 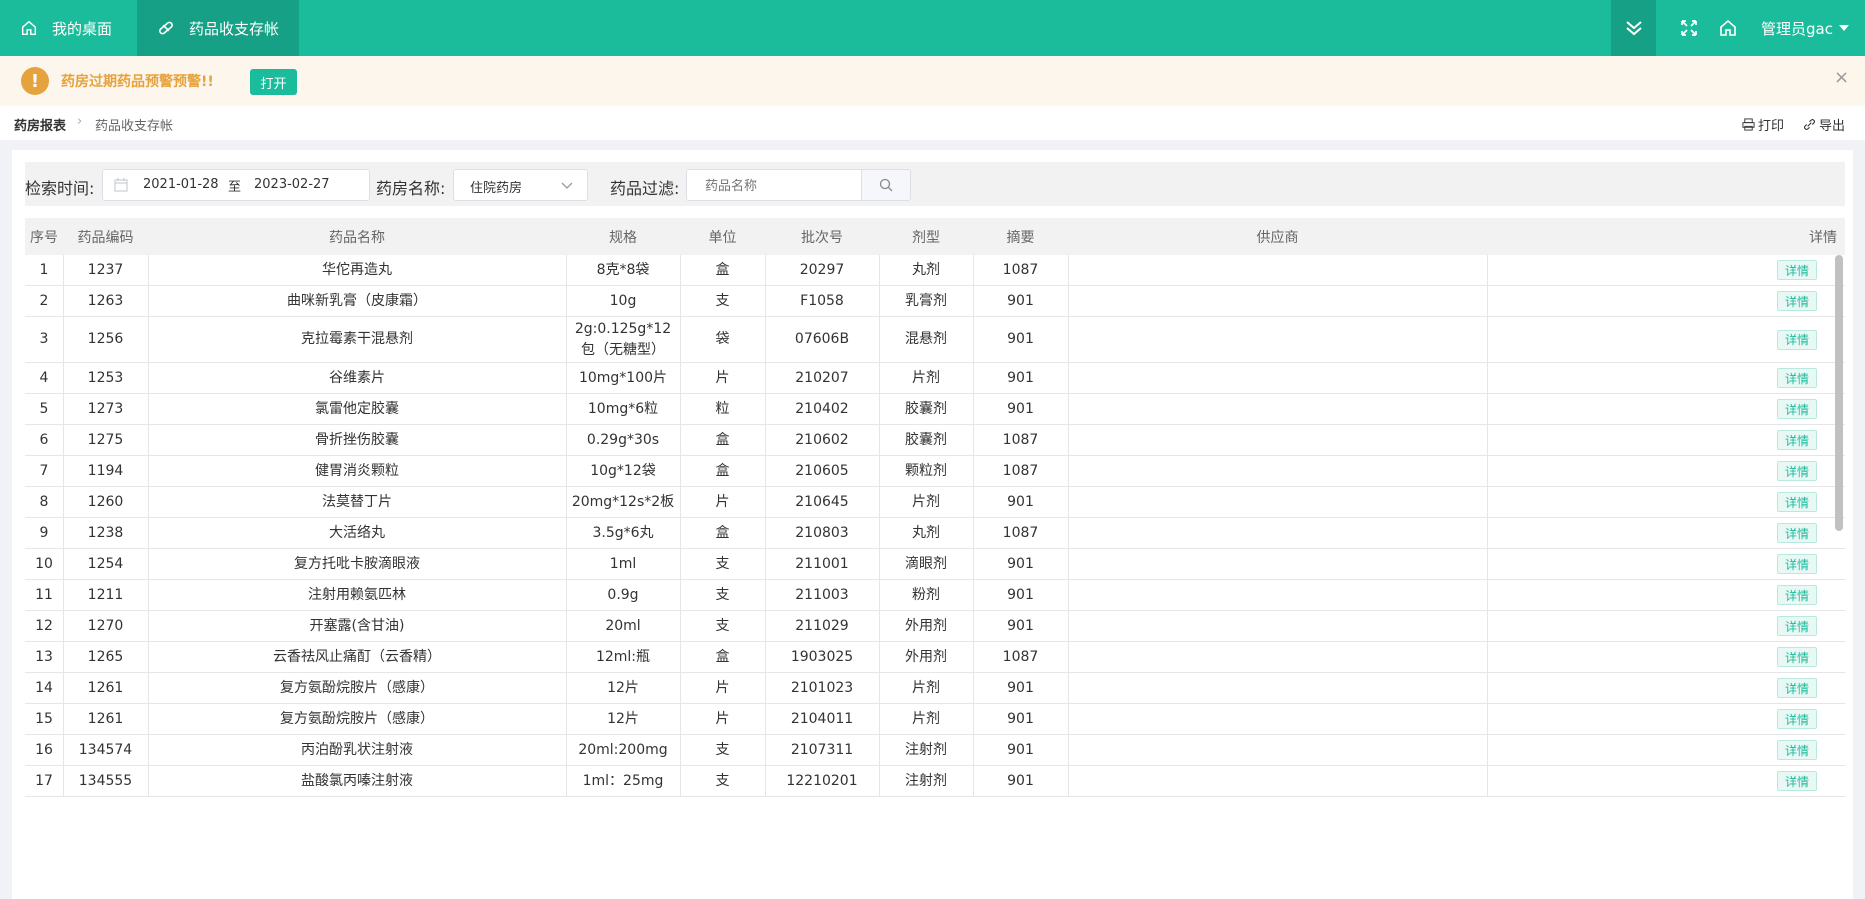 I want to click on breadcrumb-current: 药品收支存帐, so click(x=134, y=126).